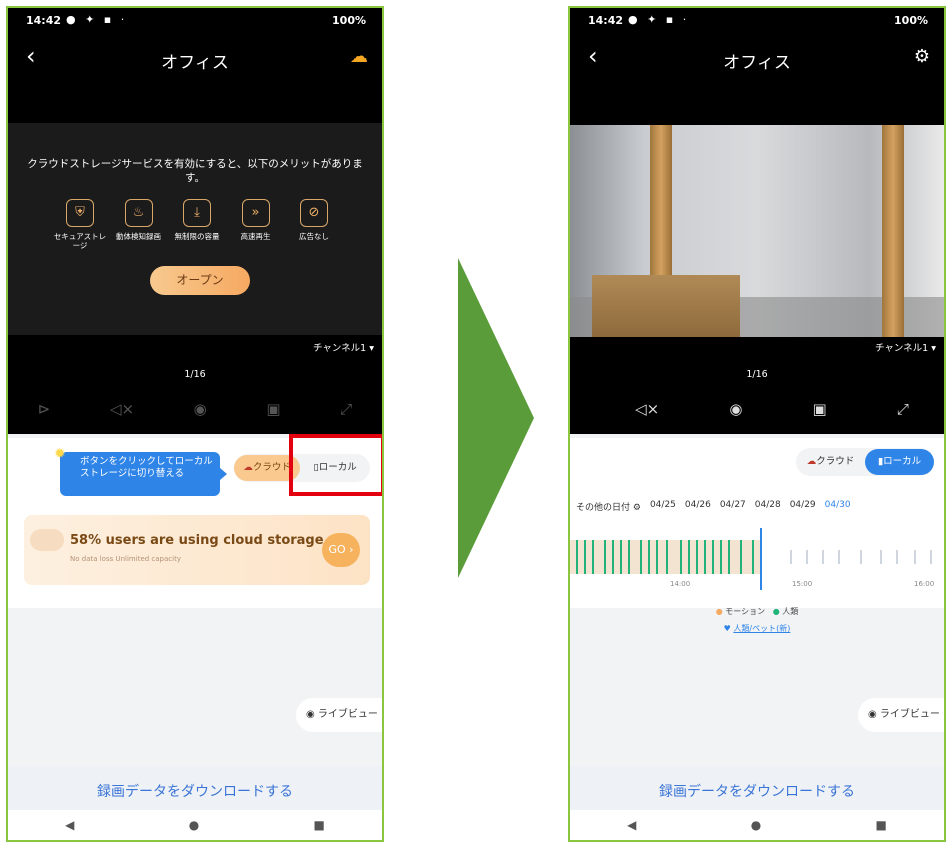 Image resolution: width=946 pixels, height=848 pixels. What do you see at coordinates (197, 213) in the screenshot?
I see `download-icon: ⤓` at bounding box center [197, 213].